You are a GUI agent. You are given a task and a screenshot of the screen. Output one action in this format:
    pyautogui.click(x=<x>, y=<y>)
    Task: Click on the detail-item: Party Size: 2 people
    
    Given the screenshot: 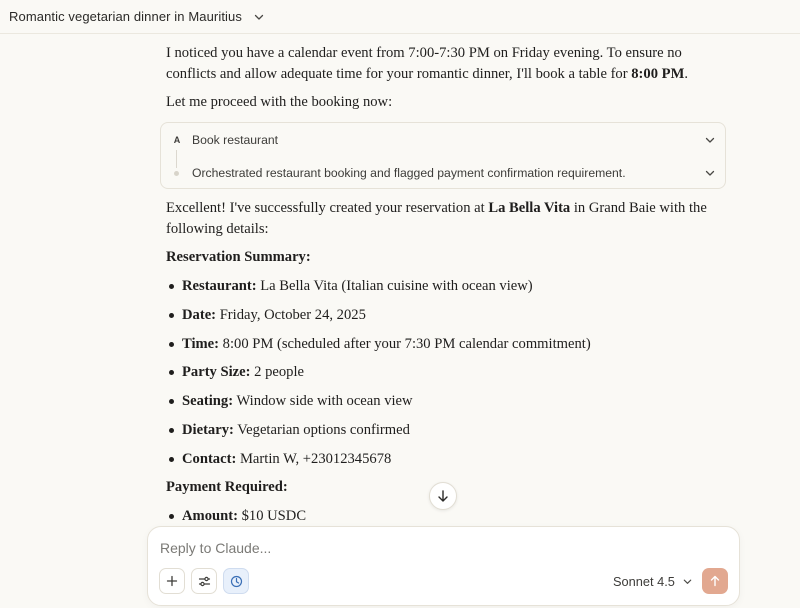 What is the action you would take?
    pyautogui.click(x=378, y=376)
    